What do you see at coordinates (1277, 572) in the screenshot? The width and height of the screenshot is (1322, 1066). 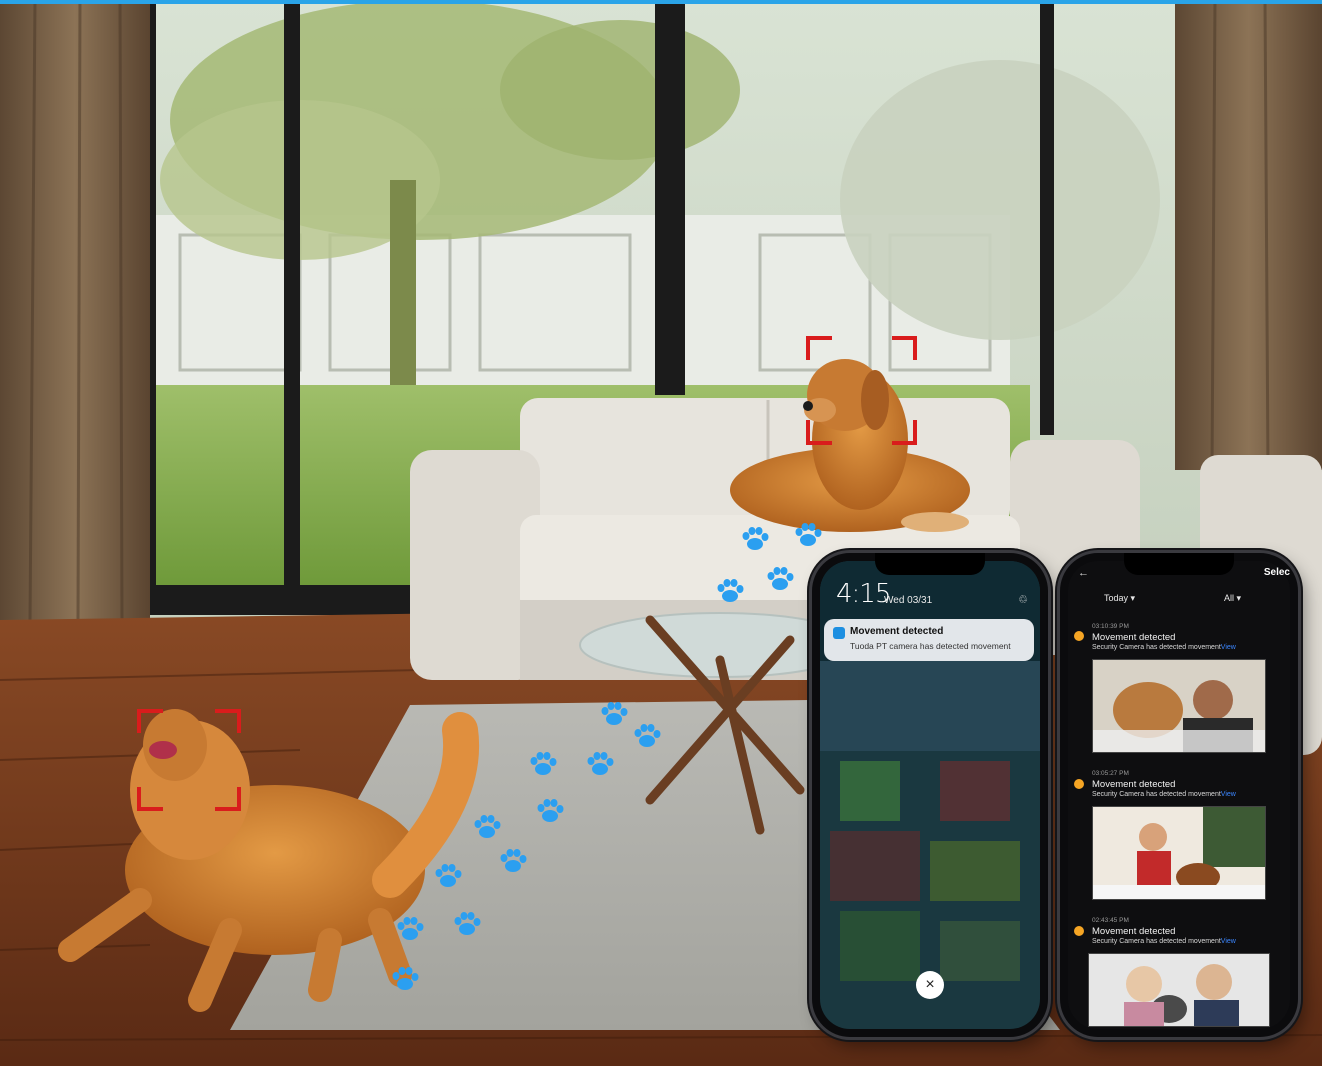 I see `select-button: Selec` at bounding box center [1277, 572].